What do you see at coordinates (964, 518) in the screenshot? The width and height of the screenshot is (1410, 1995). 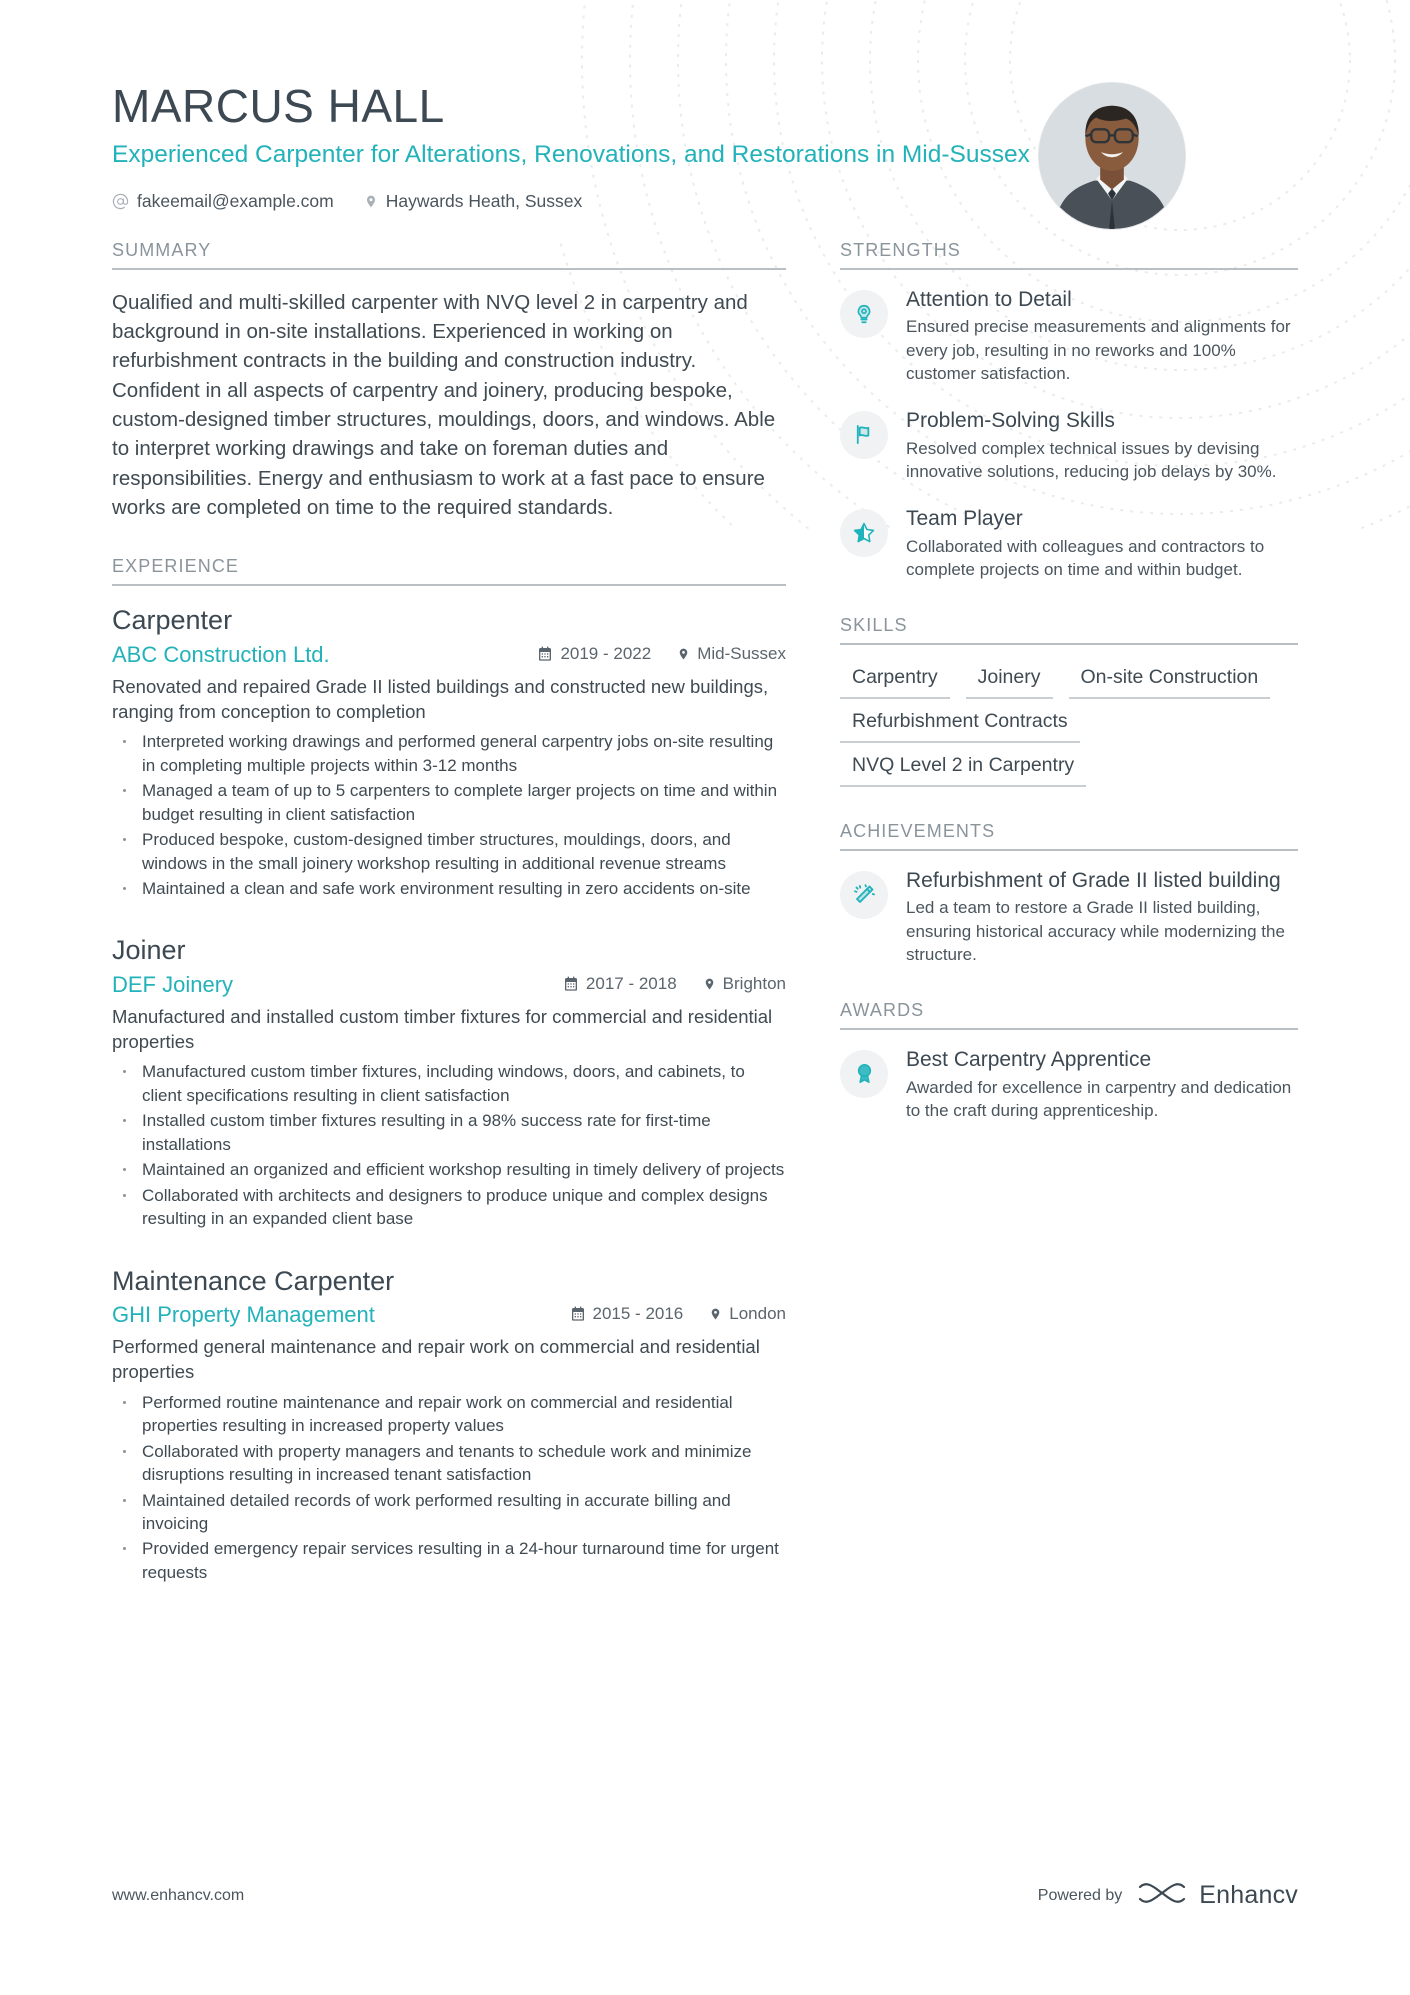 I see `strengths-item-title: Team Player` at bounding box center [964, 518].